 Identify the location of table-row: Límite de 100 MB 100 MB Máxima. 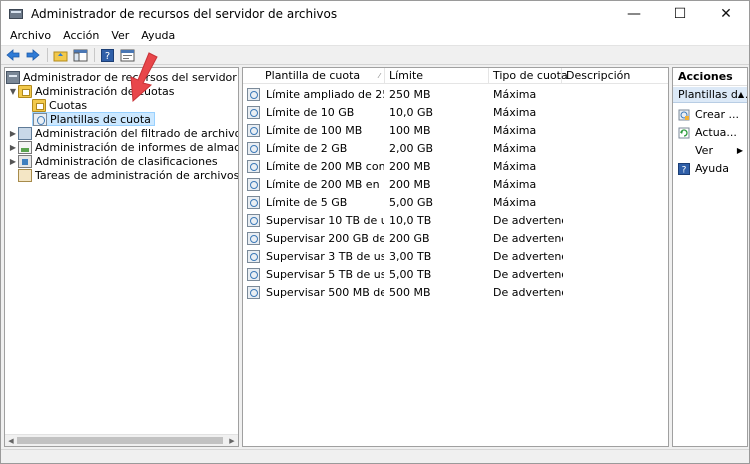
(455, 131).